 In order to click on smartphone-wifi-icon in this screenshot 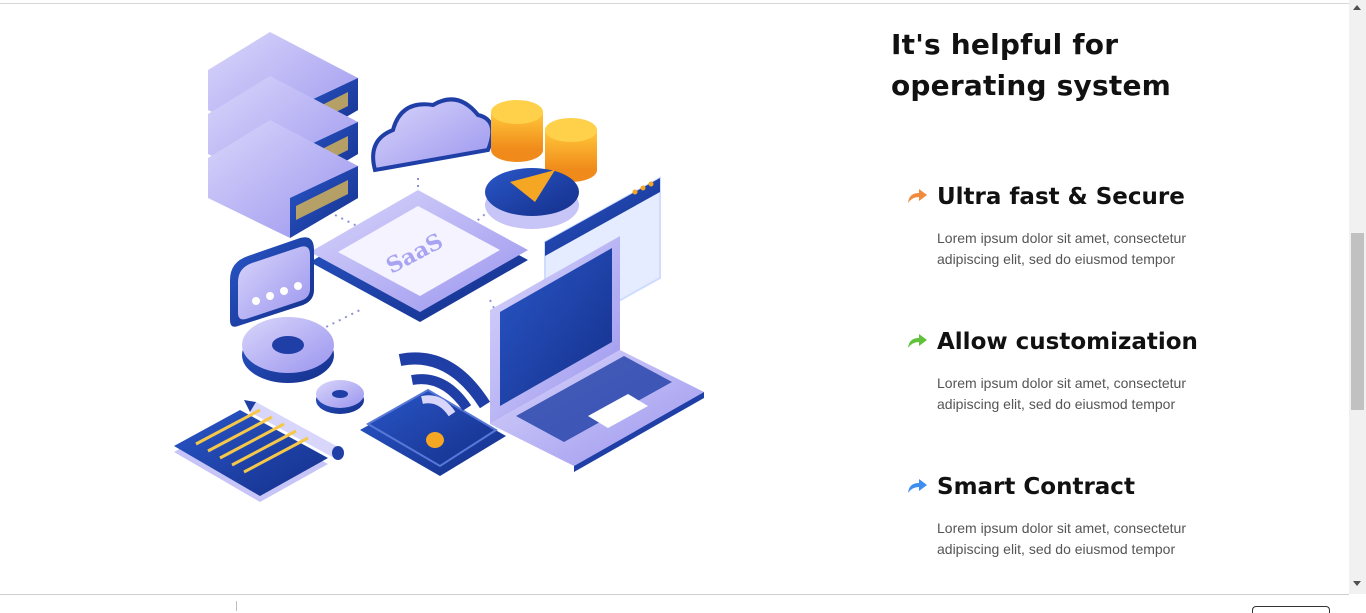, I will do `click(433, 414)`.